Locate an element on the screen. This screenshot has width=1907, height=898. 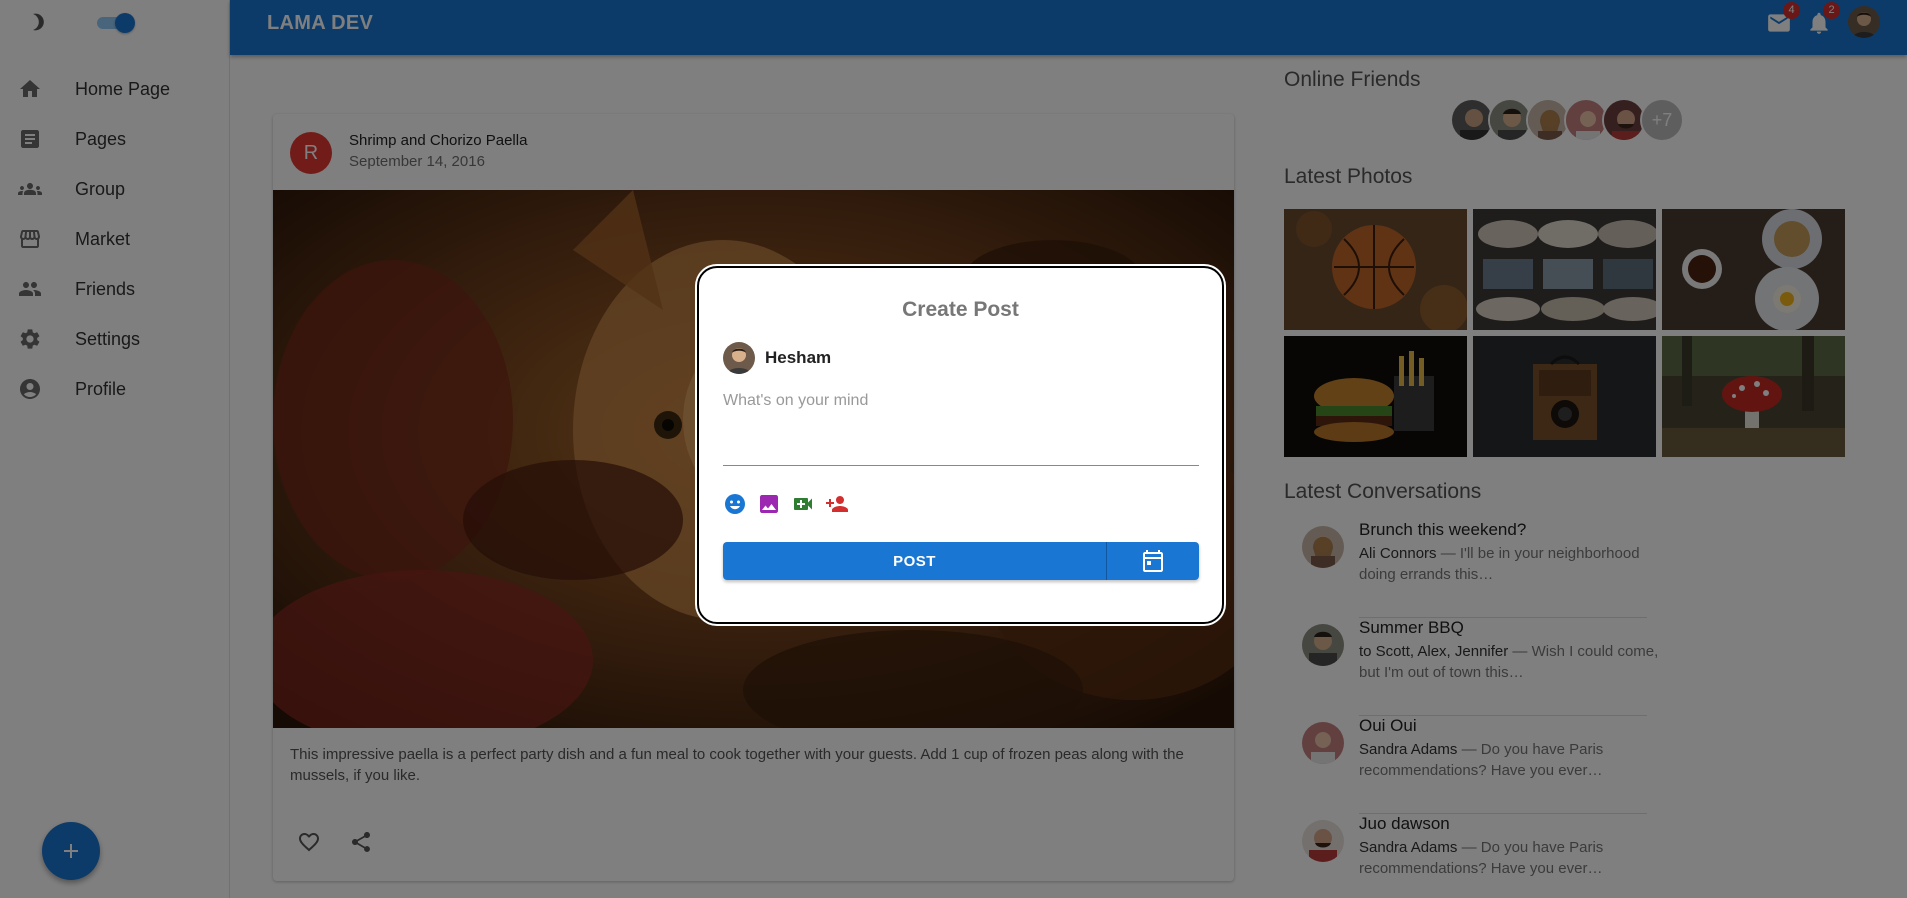
schedule-date-button is located at coordinates (1153, 561).